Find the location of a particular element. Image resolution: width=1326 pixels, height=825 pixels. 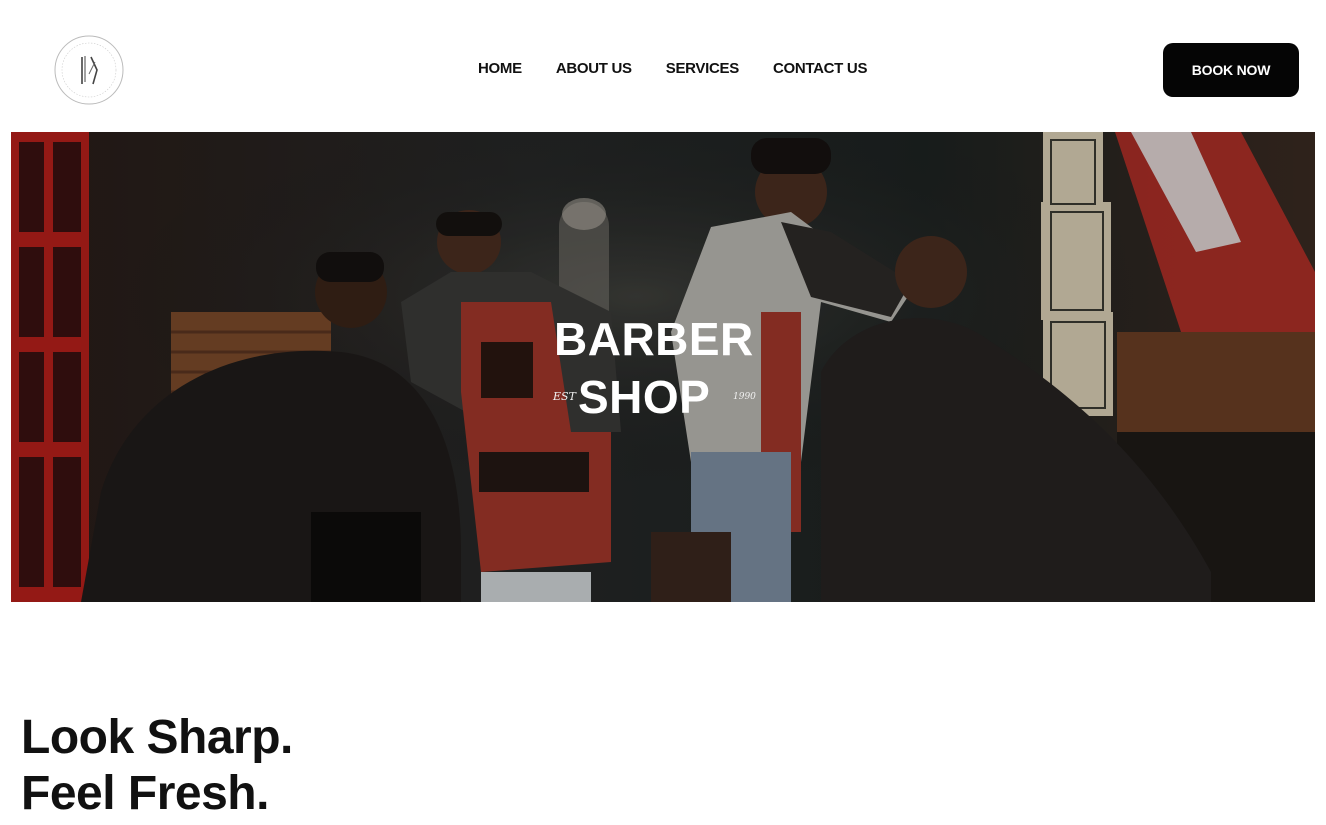

nav-contact-link: CONTACT US is located at coordinates (820, 68).